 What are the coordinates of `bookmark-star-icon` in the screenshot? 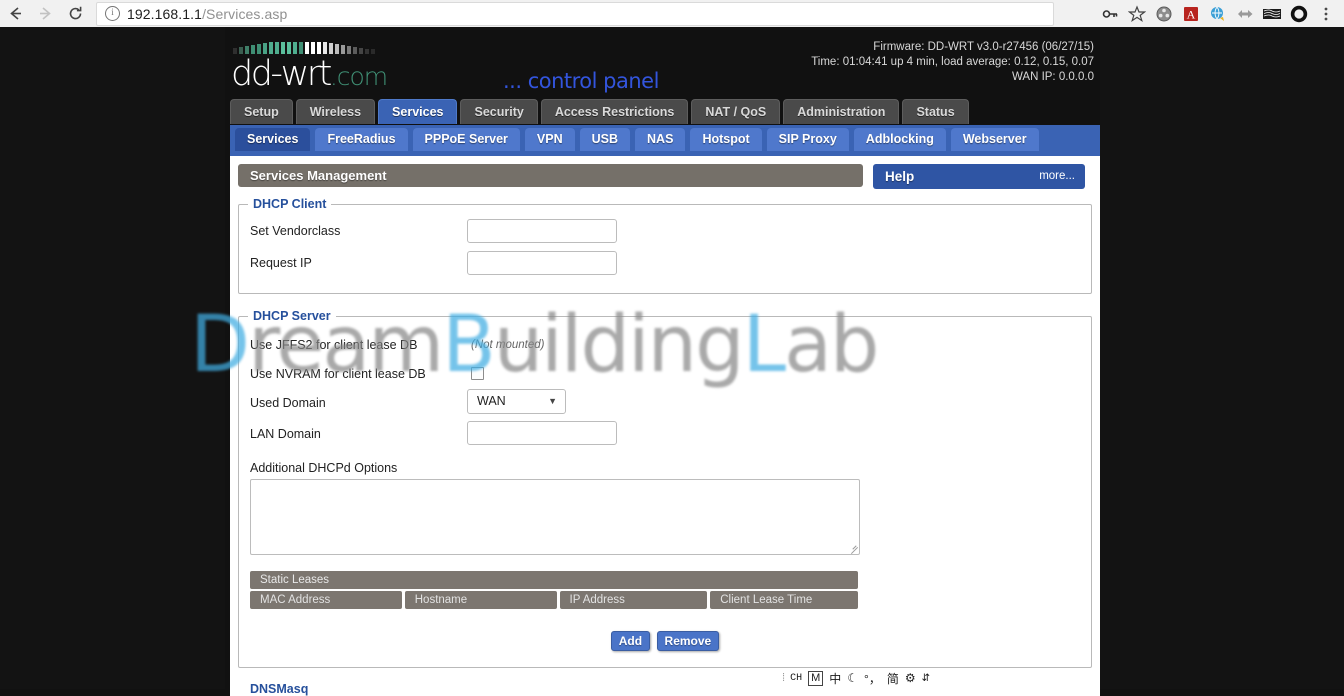 It's located at (1136, 13).